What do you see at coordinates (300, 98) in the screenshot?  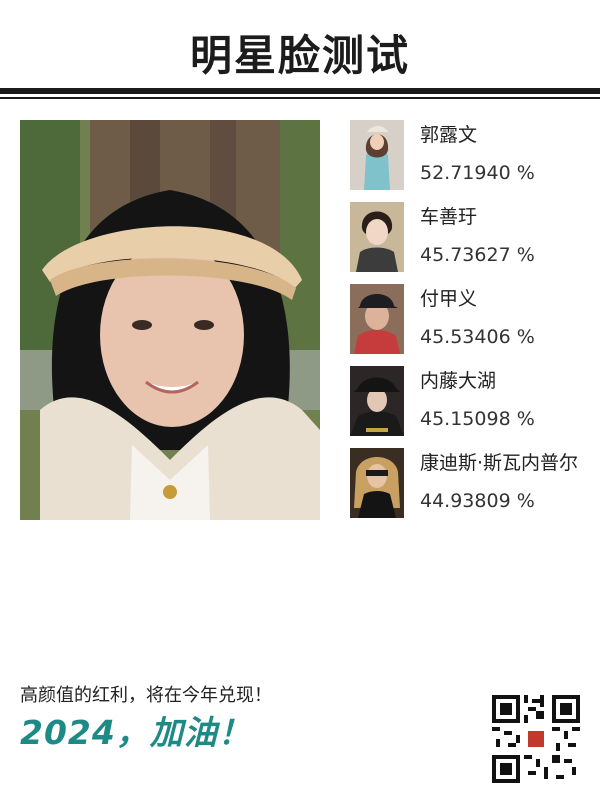 I see `title-divider-thin` at bounding box center [300, 98].